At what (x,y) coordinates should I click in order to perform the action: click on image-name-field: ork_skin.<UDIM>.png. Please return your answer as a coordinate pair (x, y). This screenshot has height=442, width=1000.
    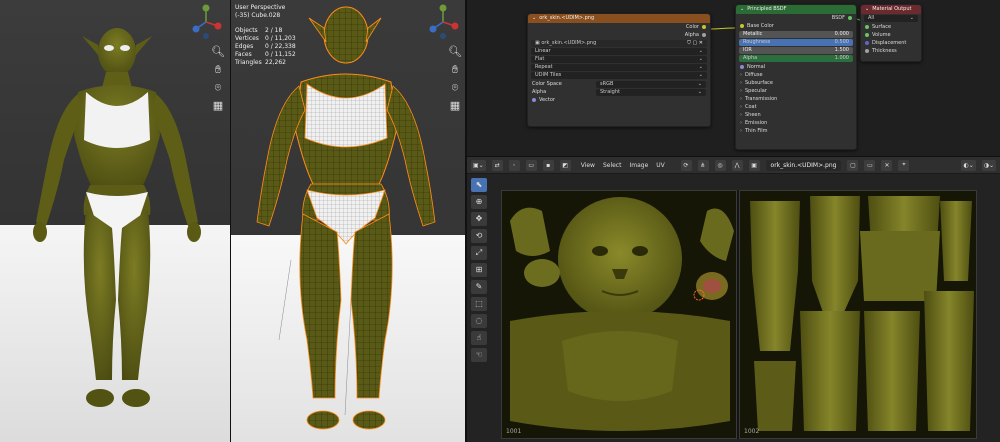
    Looking at the image, I should click on (803, 165).